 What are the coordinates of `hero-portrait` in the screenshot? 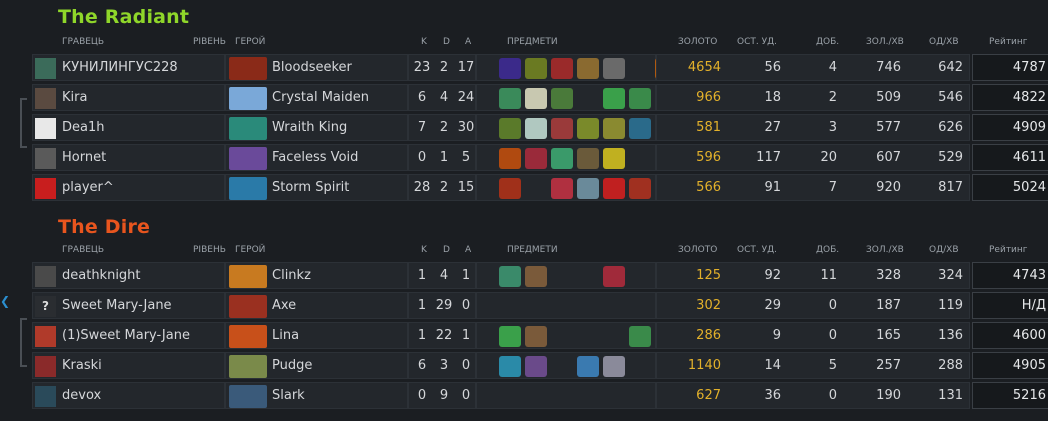 It's located at (248, 128).